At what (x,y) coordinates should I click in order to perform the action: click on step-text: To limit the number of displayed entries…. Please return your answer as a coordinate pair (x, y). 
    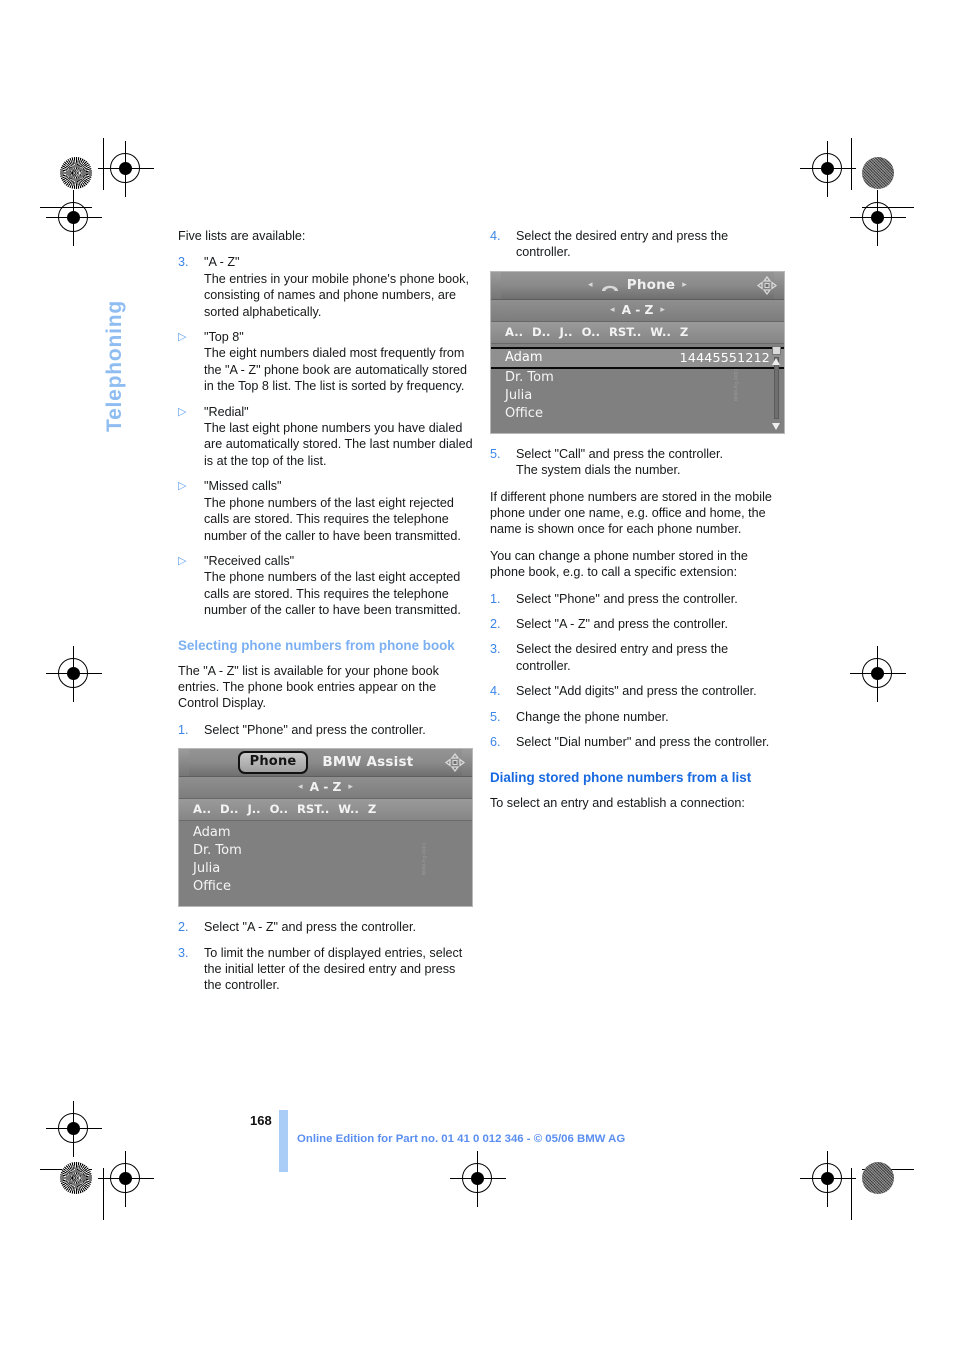
    Looking at the image, I should click on (333, 969).